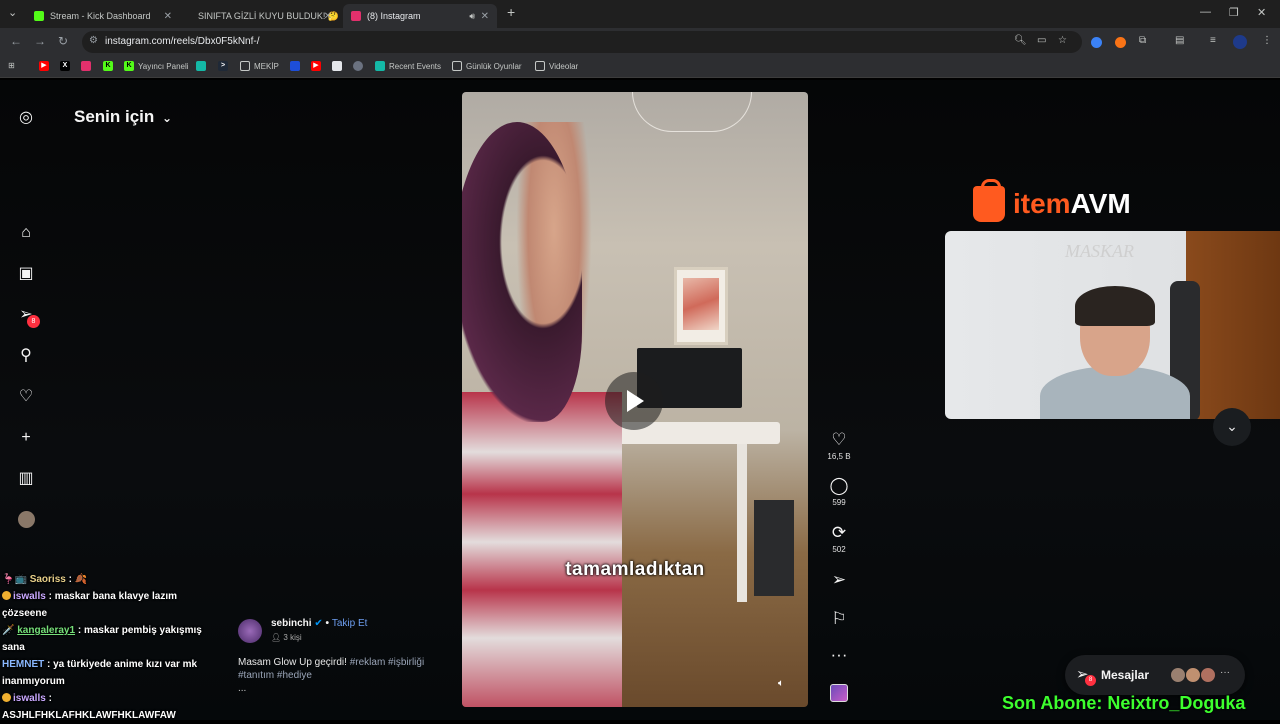 Image resolution: width=1280 pixels, height=724 pixels. Describe the element at coordinates (839, 655) in the screenshot. I see `more-options-button: ···` at that location.